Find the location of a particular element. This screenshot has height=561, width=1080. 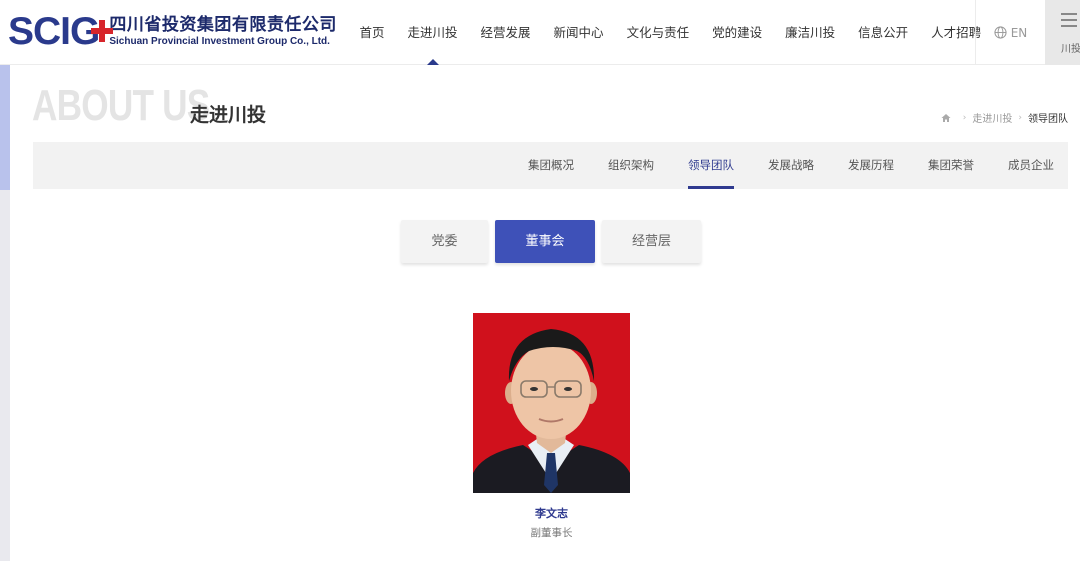

nav-item-integrity: 廉洁川投 is located at coordinates (810, 32).